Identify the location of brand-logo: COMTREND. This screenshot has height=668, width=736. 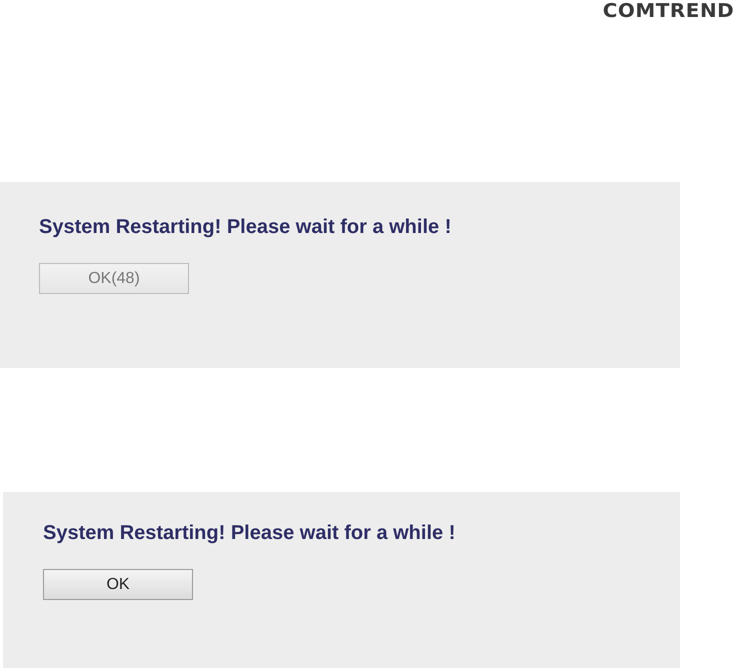
(668, 12).